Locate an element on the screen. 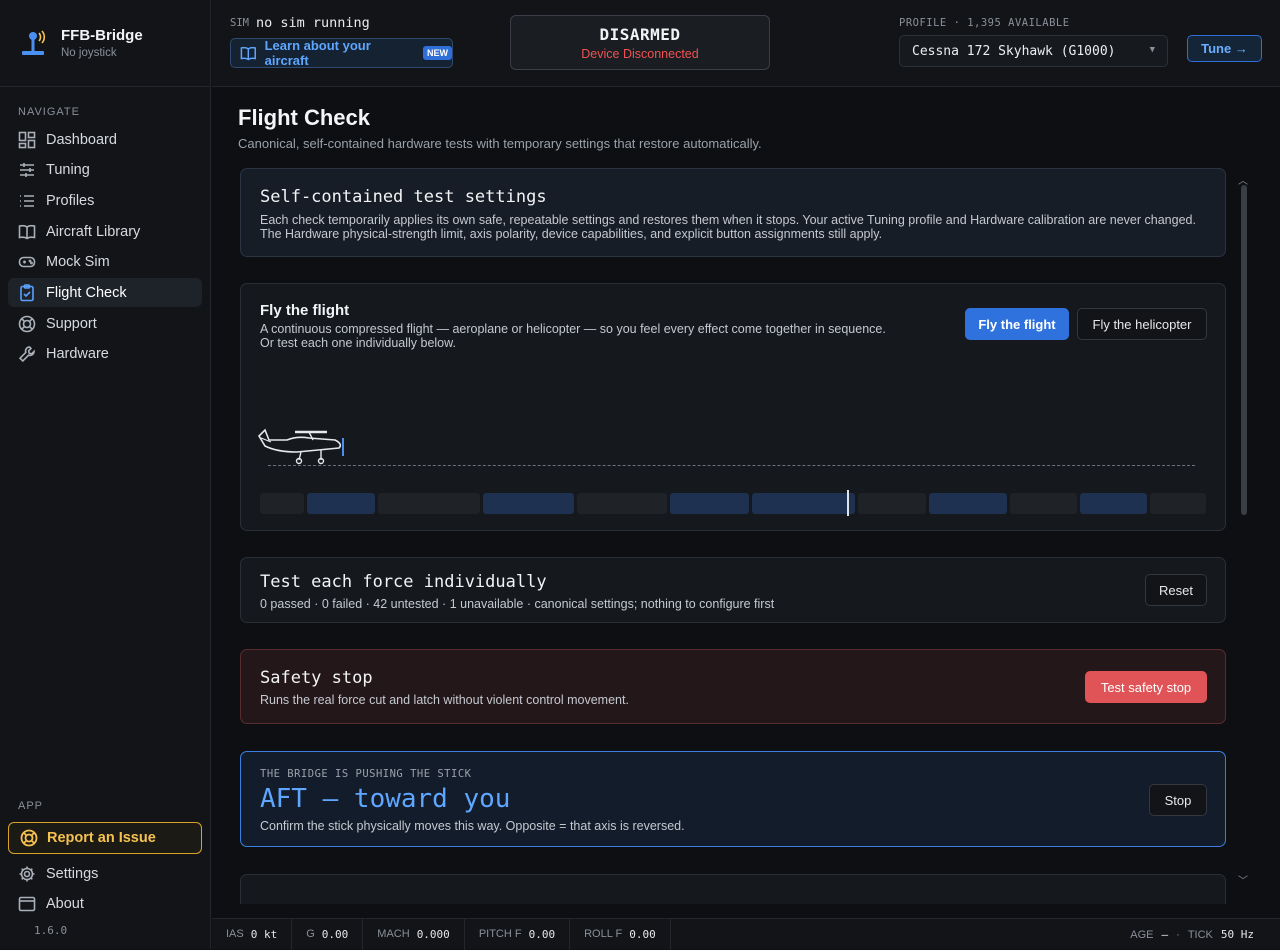  metric-roll-force: ROLL F 0.00 is located at coordinates (620, 934).